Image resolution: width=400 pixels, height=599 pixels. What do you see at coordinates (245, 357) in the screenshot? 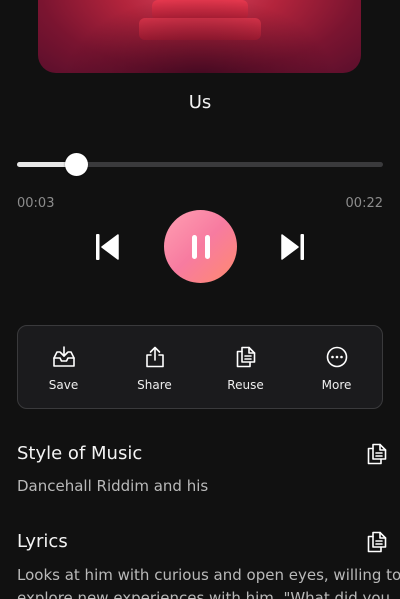
I see `reuse-icon` at bounding box center [245, 357].